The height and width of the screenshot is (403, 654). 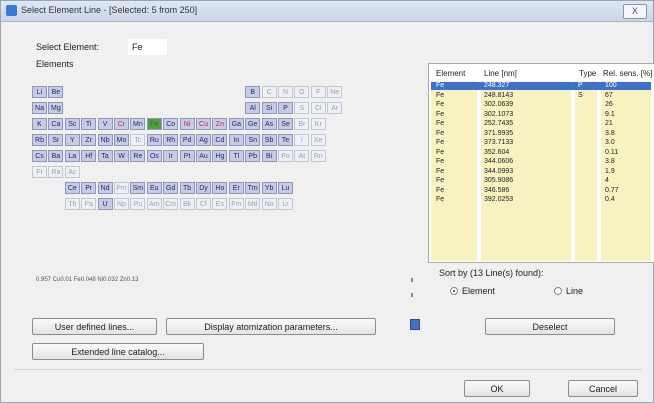 What do you see at coordinates (236, 124) in the screenshot?
I see `element-cell-ga: Ga` at bounding box center [236, 124].